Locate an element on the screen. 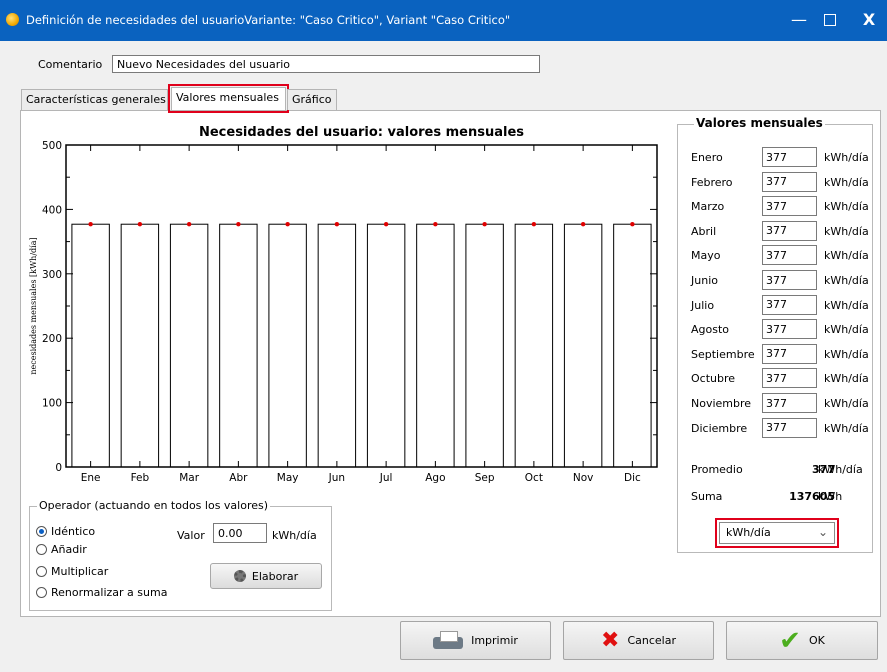 The width and height of the screenshot is (887, 672). bar-jul is located at coordinates (386, 345).